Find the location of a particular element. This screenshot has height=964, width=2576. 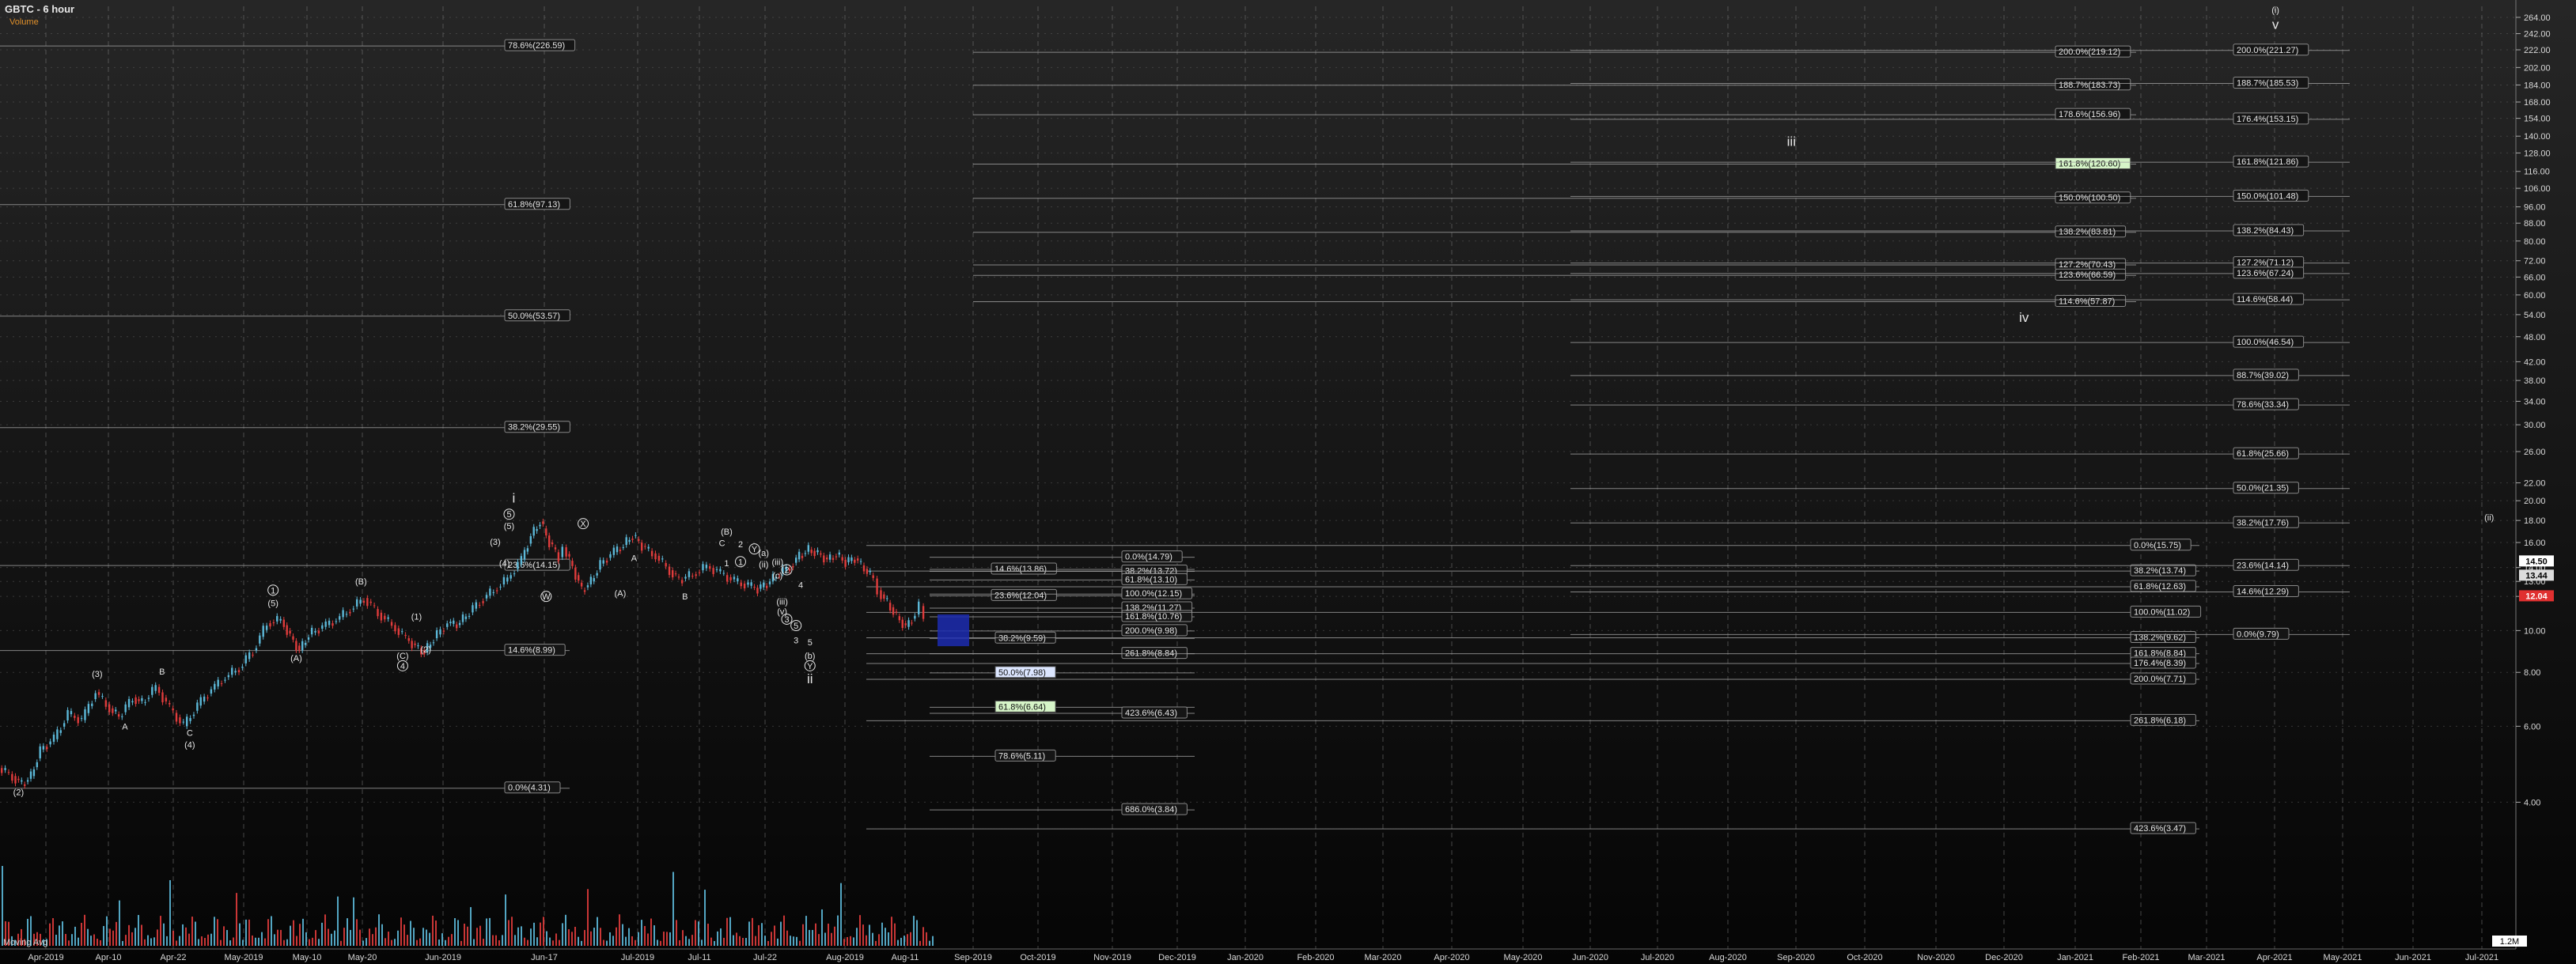

y-tick-label: 34.00 is located at coordinates (2535, 401).